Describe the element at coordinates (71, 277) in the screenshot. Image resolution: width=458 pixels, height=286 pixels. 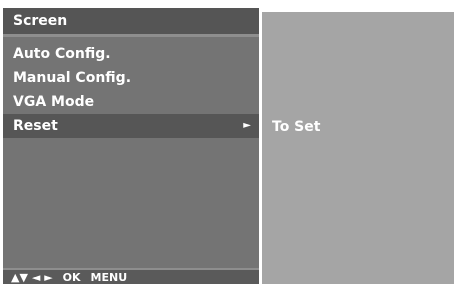
I see `ok-hint: OK` at that location.